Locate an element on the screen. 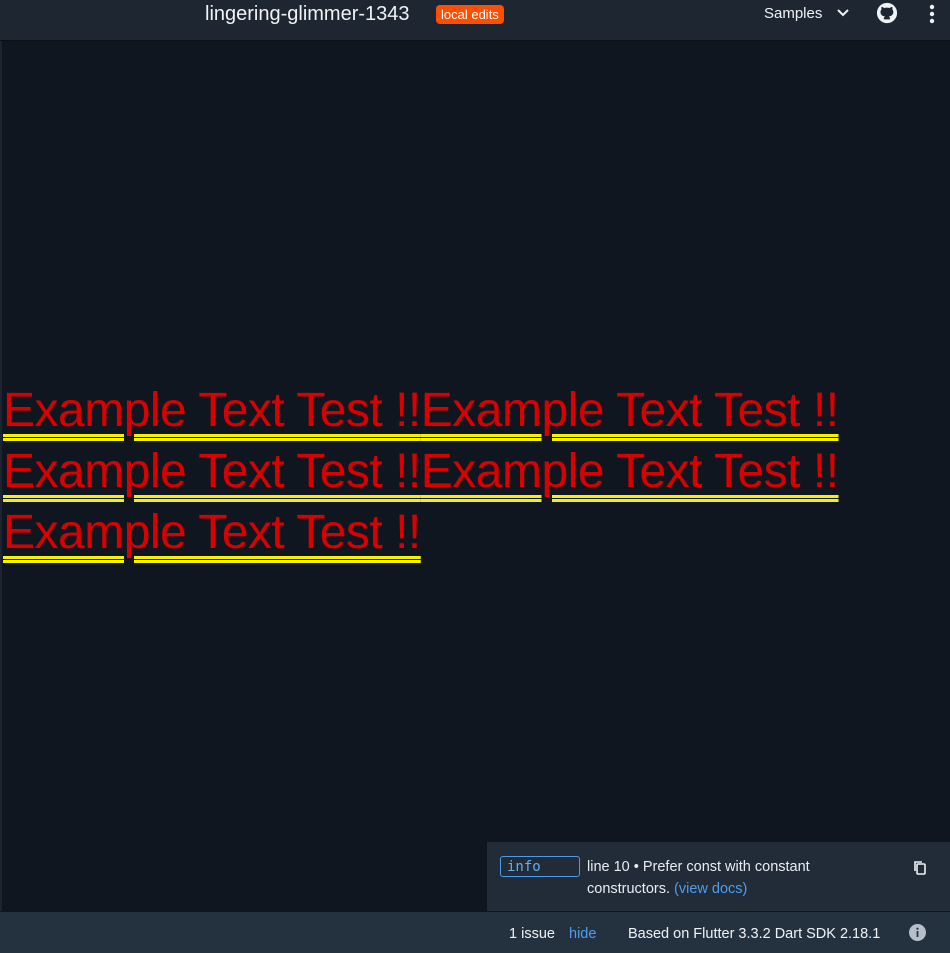 This screenshot has height=953, width=950. copy-icon is located at coordinates (920, 868).